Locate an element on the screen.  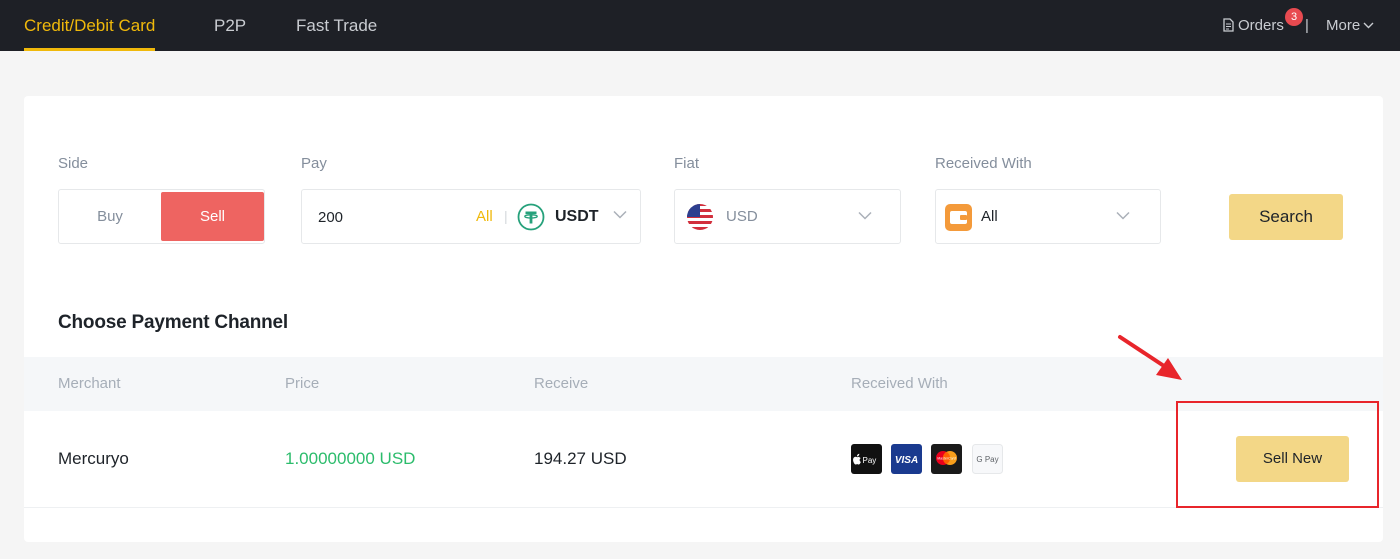
fiat-select: USD is located at coordinates (787, 216).